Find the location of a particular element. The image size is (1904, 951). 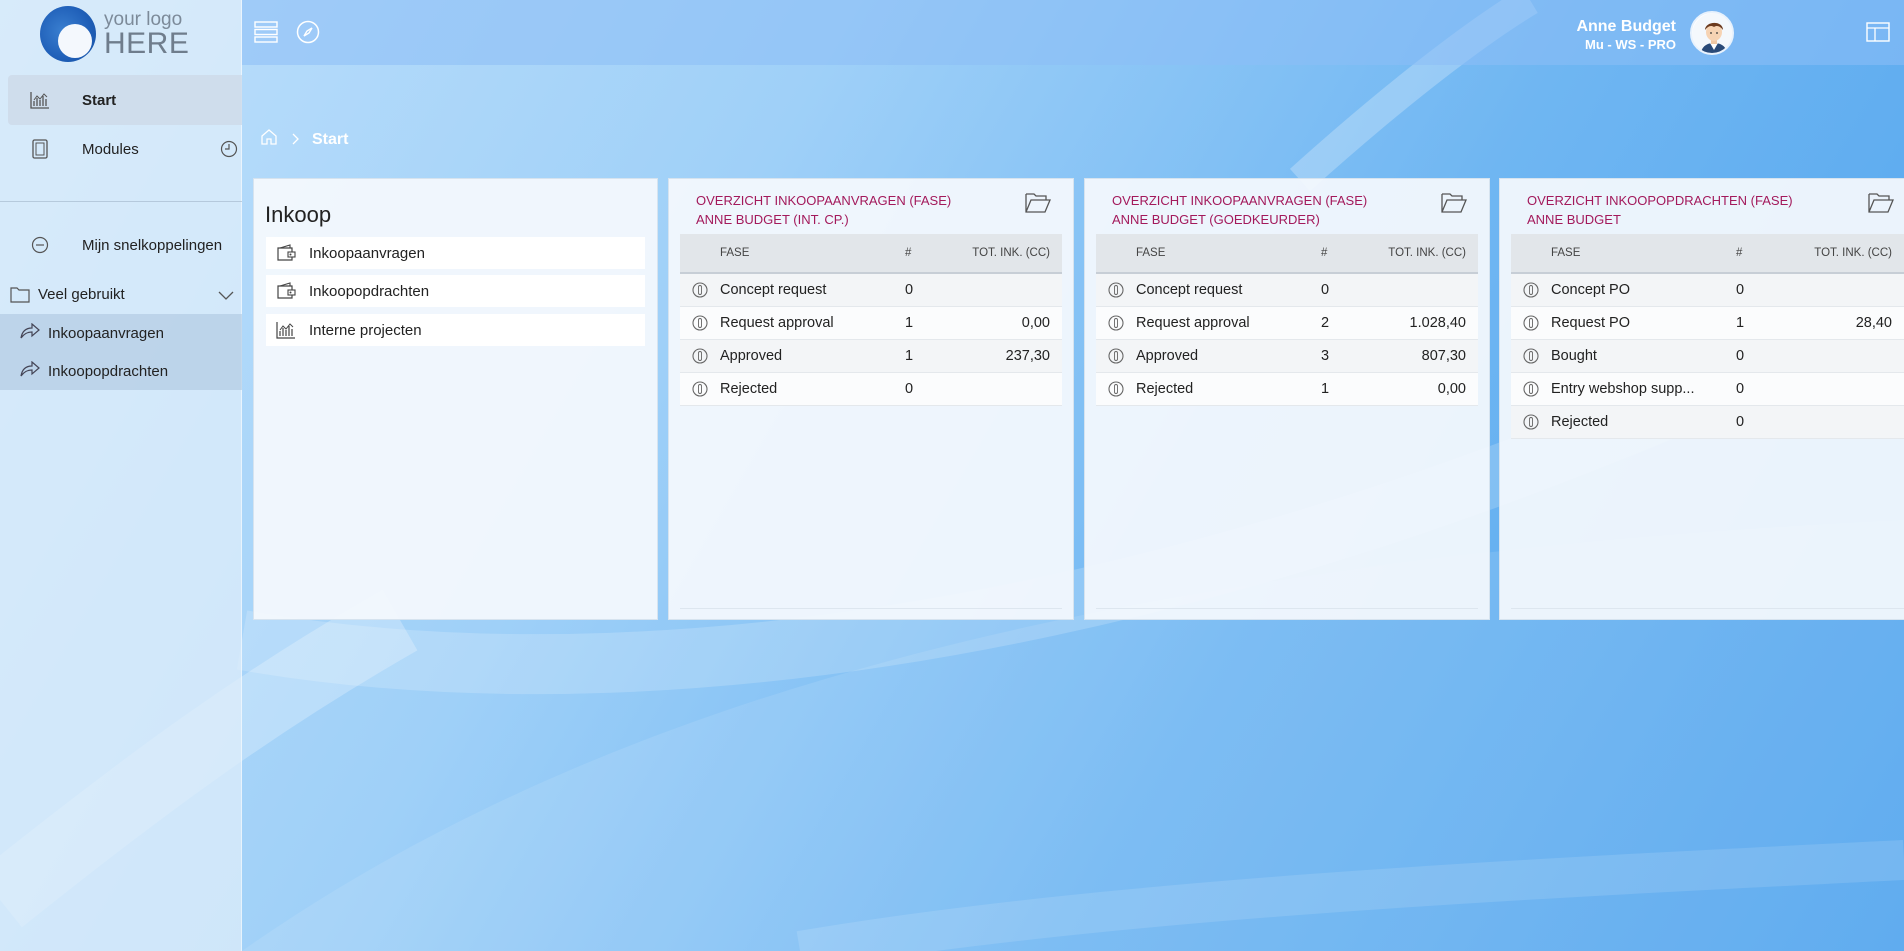

compass-icon is located at coordinates (308, 34).